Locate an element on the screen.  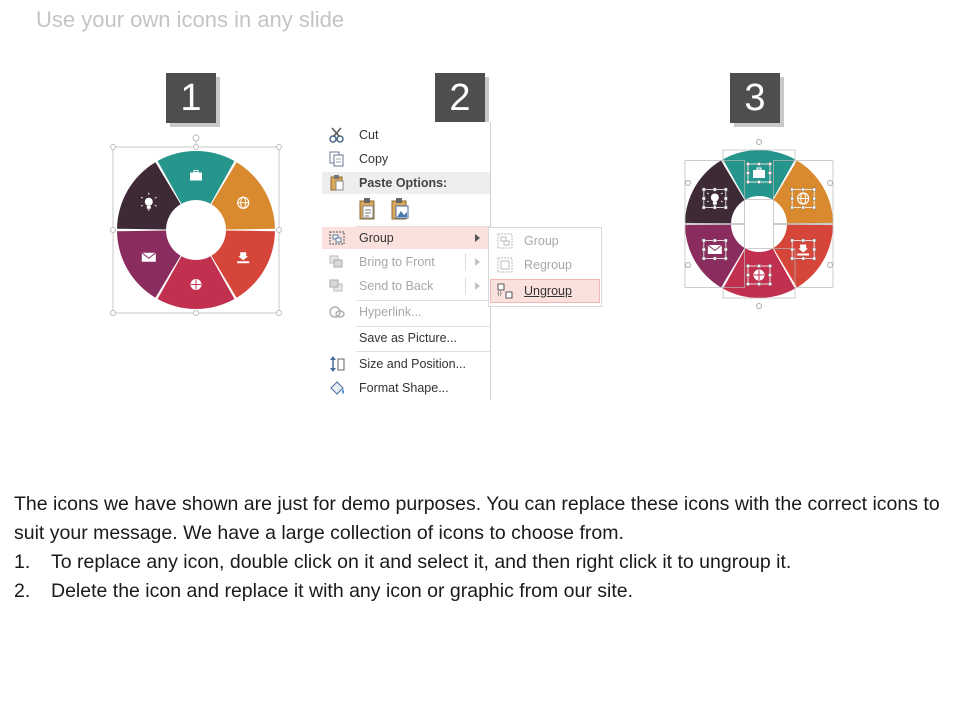
menu-item-group: Group is located at coordinates (406, 238).